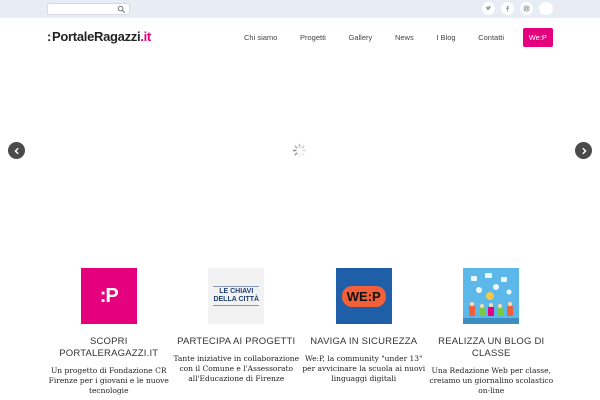 The width and height of the screenshot is (600, 400). I want to click on nav-item-chi-siamo: Chi siamo, so click(260, 37).